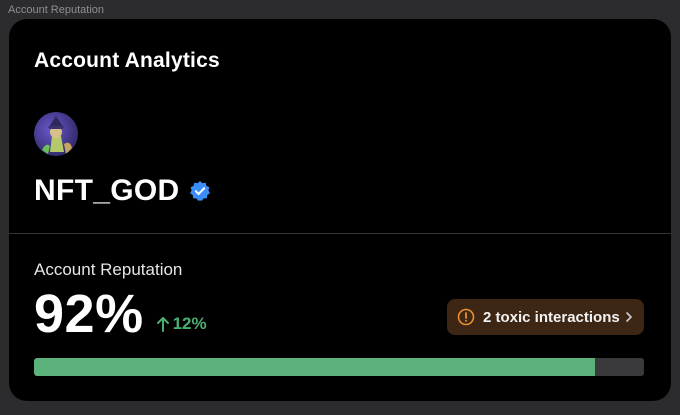 This screenshot has height=415, width=680. I want to click on arrow-up-icon, so click(162, 324).